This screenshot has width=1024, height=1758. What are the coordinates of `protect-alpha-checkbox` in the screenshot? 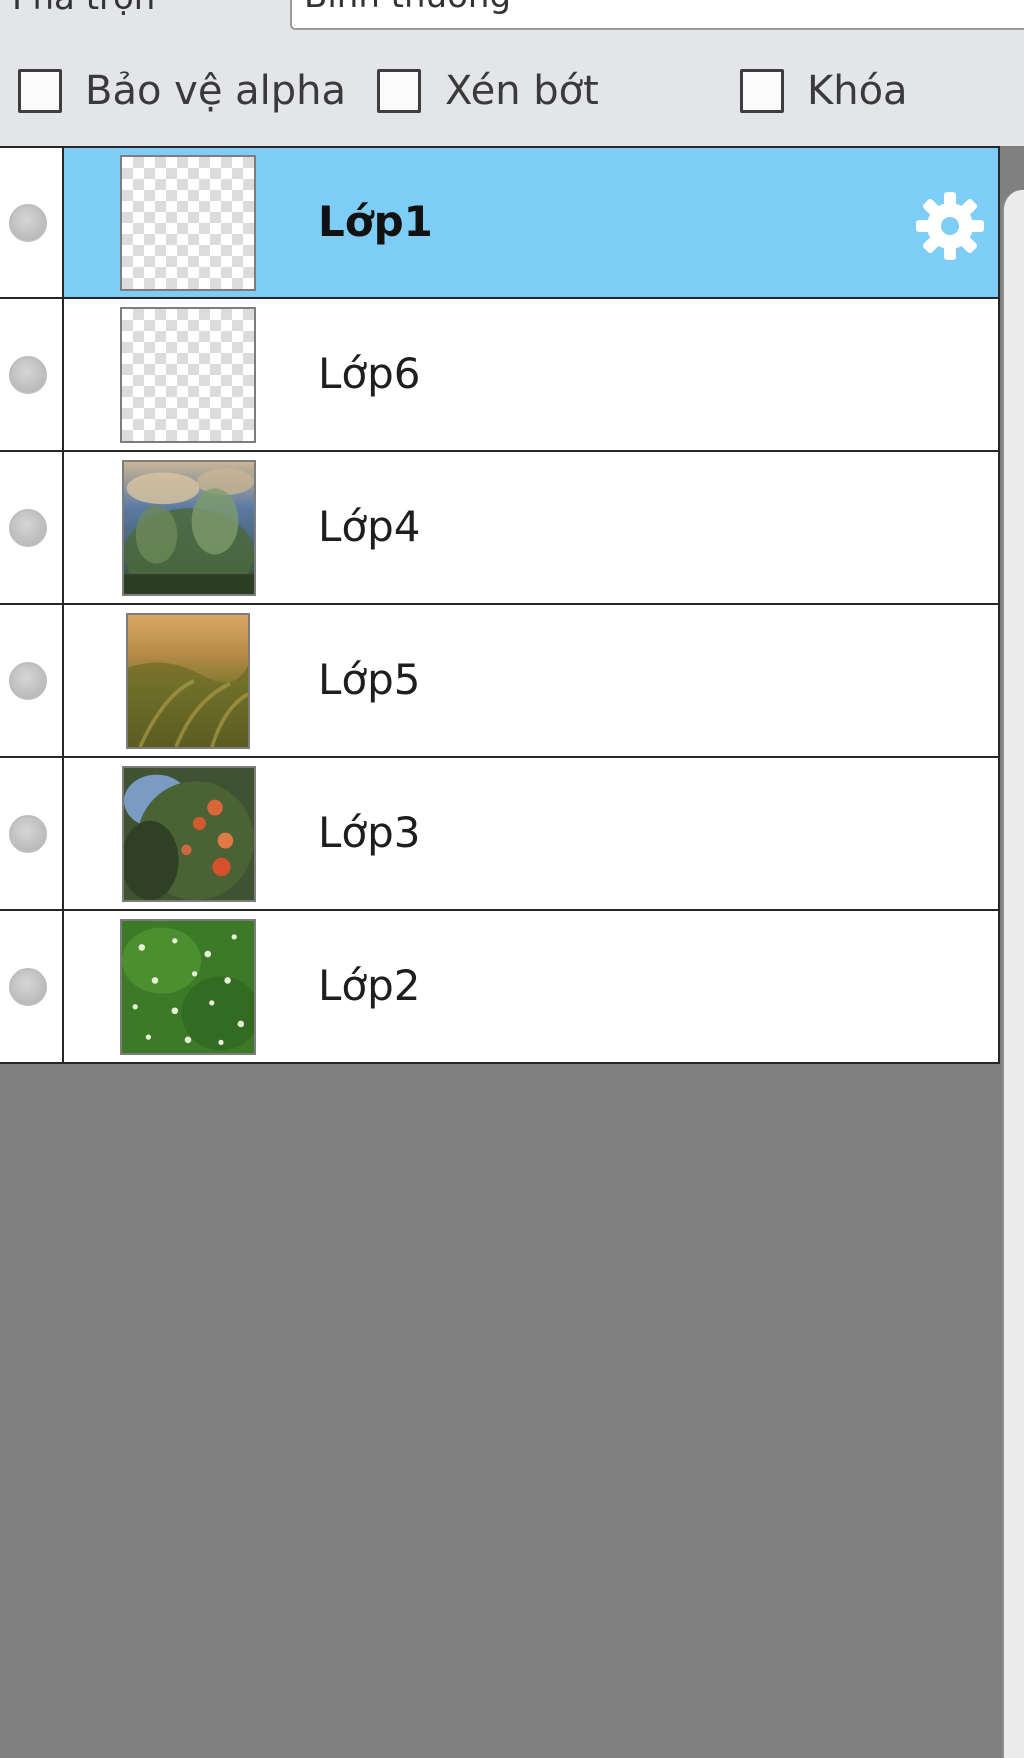 It's located at (40, 91).